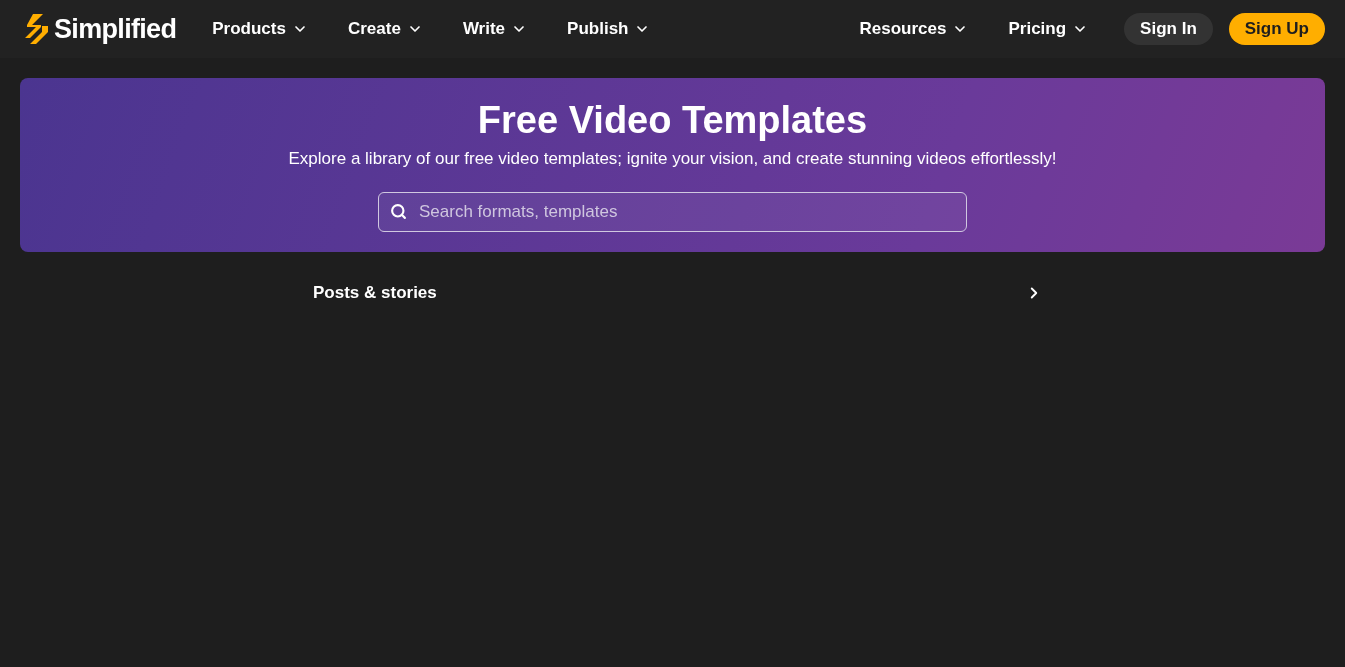 This screenshot has height=667, width=1345. I want to click on hero-subtitle: Explore a library of our free video templates; ignite your vision, and create stunning videos effortlessly!, so click(672, 159).